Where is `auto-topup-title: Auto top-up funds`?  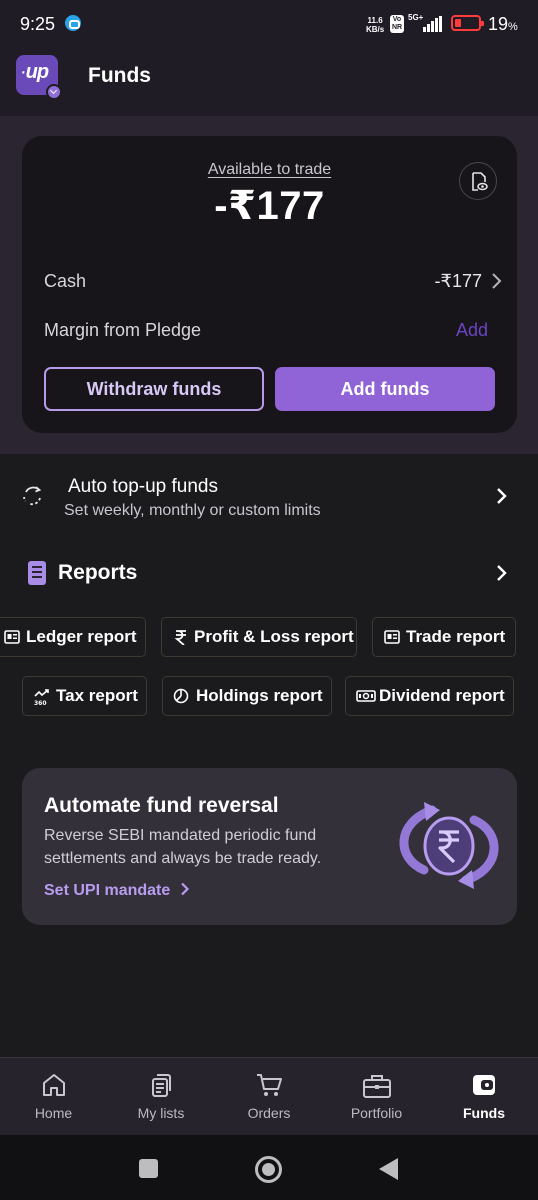 auto-topup-title: Auto top-up funds is located at coordinates (143, 486).